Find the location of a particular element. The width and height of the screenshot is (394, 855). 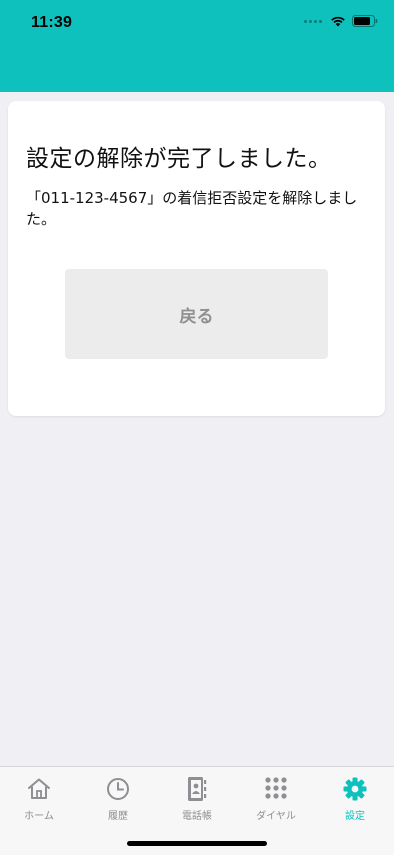

back-button: 戻る is located at coordinates (196, 314).